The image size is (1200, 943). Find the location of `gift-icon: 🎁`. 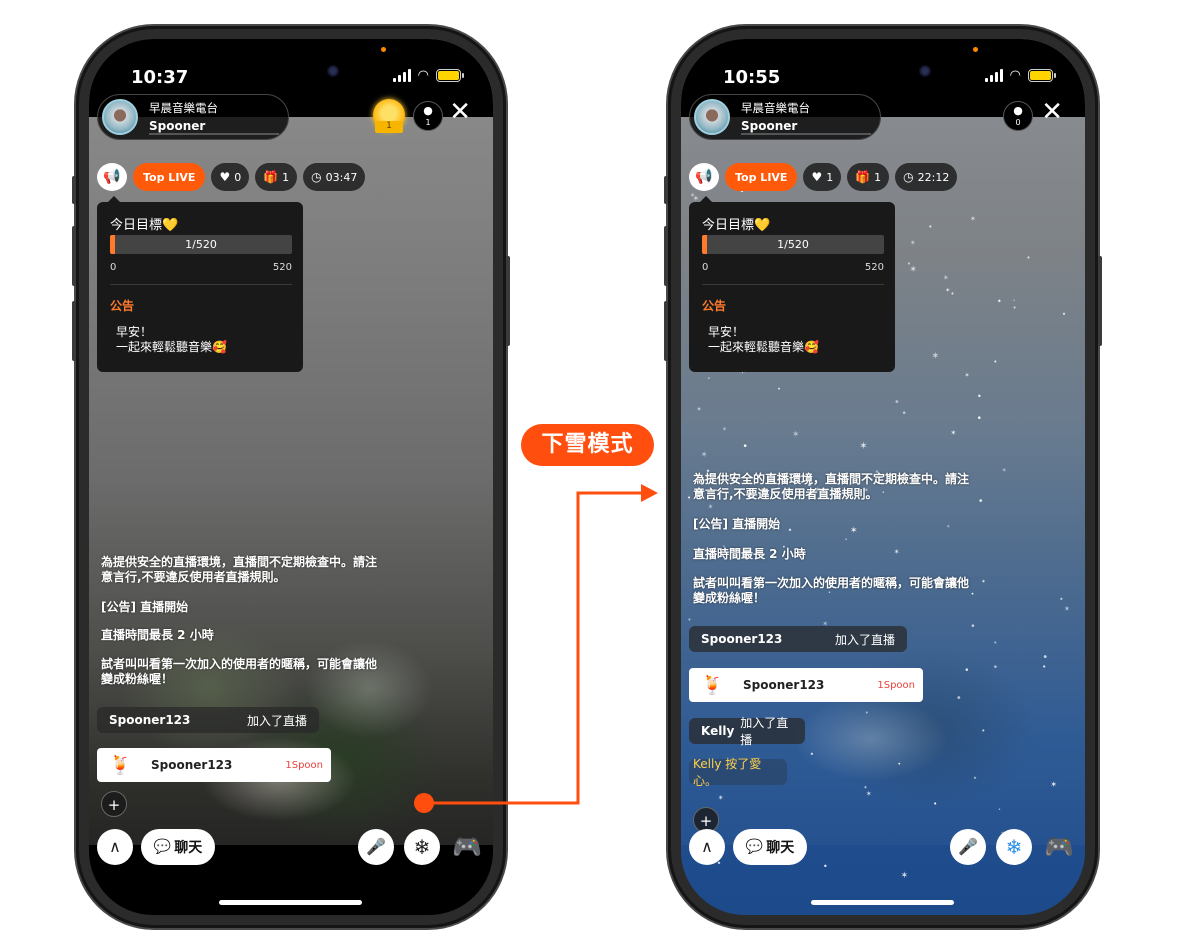

gift-icon: 🎁 is located at coordinates (863, 177).